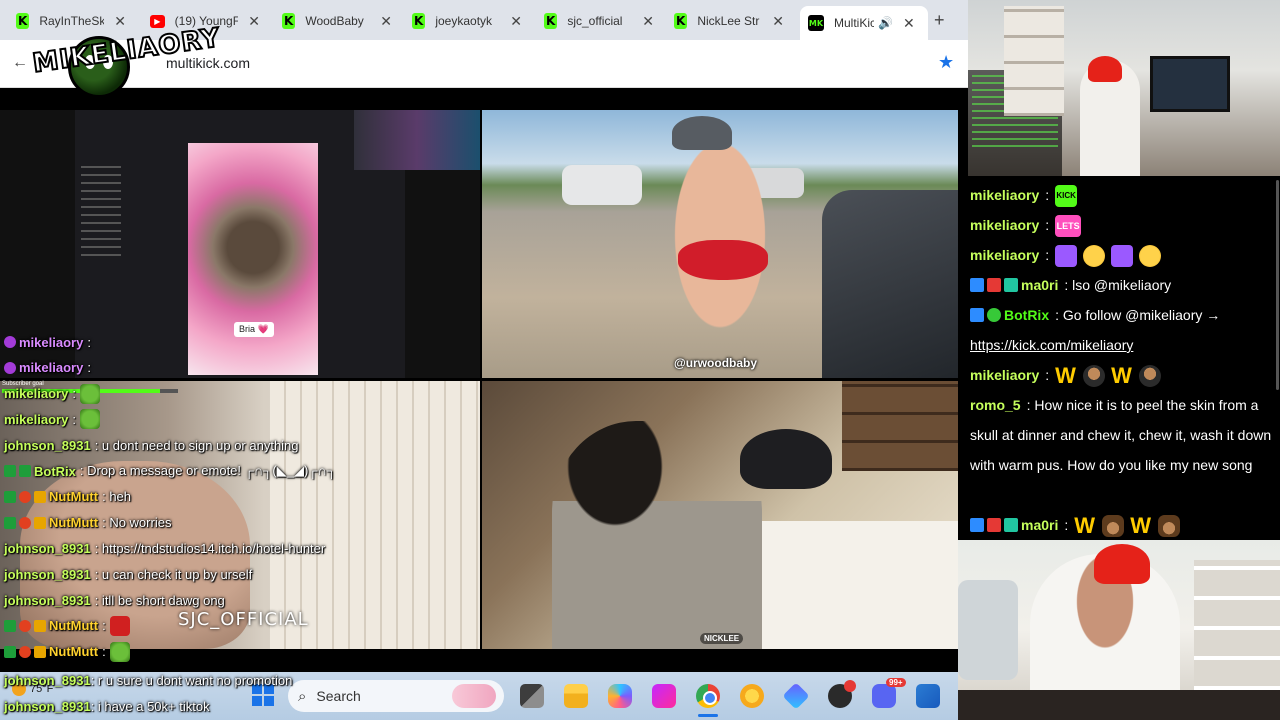 This screenshot has height=720, width=1280. Describe the element at coordinates (885, 23) in the screenshot. I see `speaker-icon: 🔊` at that location.